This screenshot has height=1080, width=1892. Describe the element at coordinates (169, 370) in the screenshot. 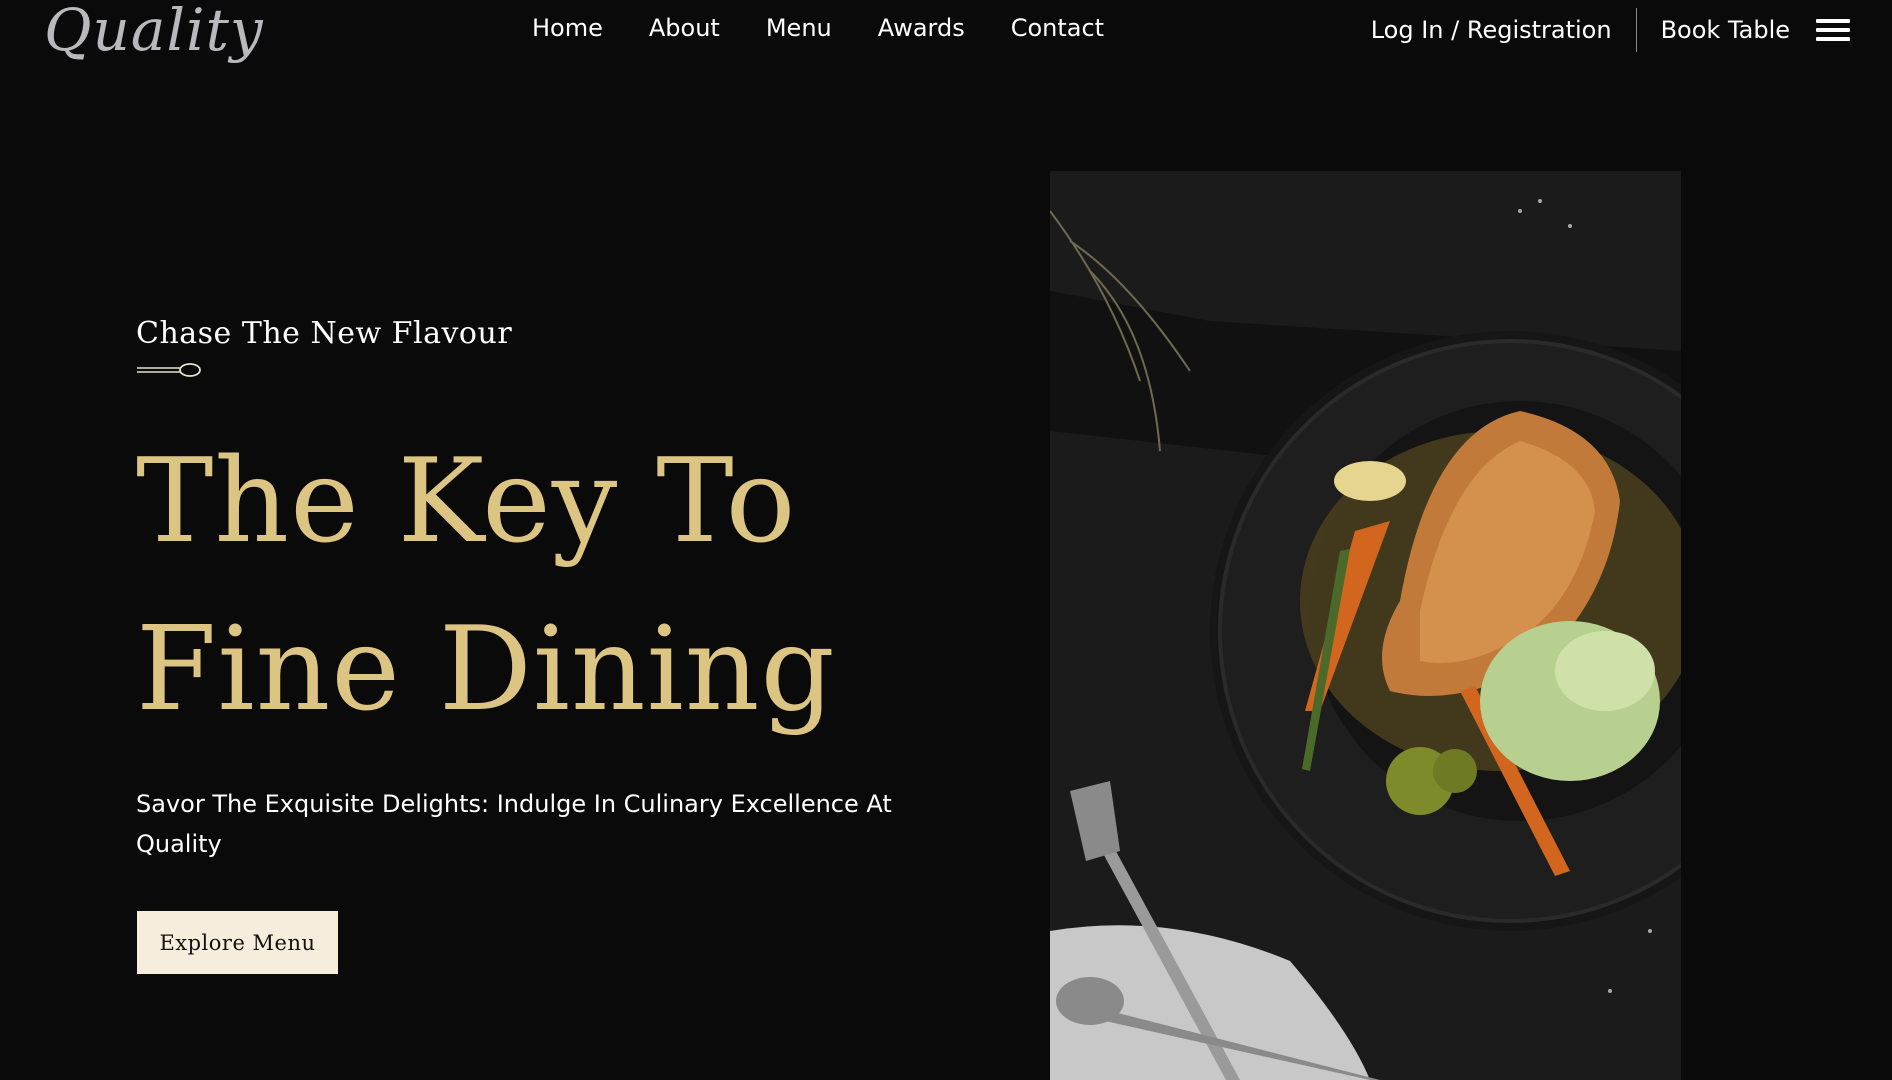

I see `spoon-icon` at that location.